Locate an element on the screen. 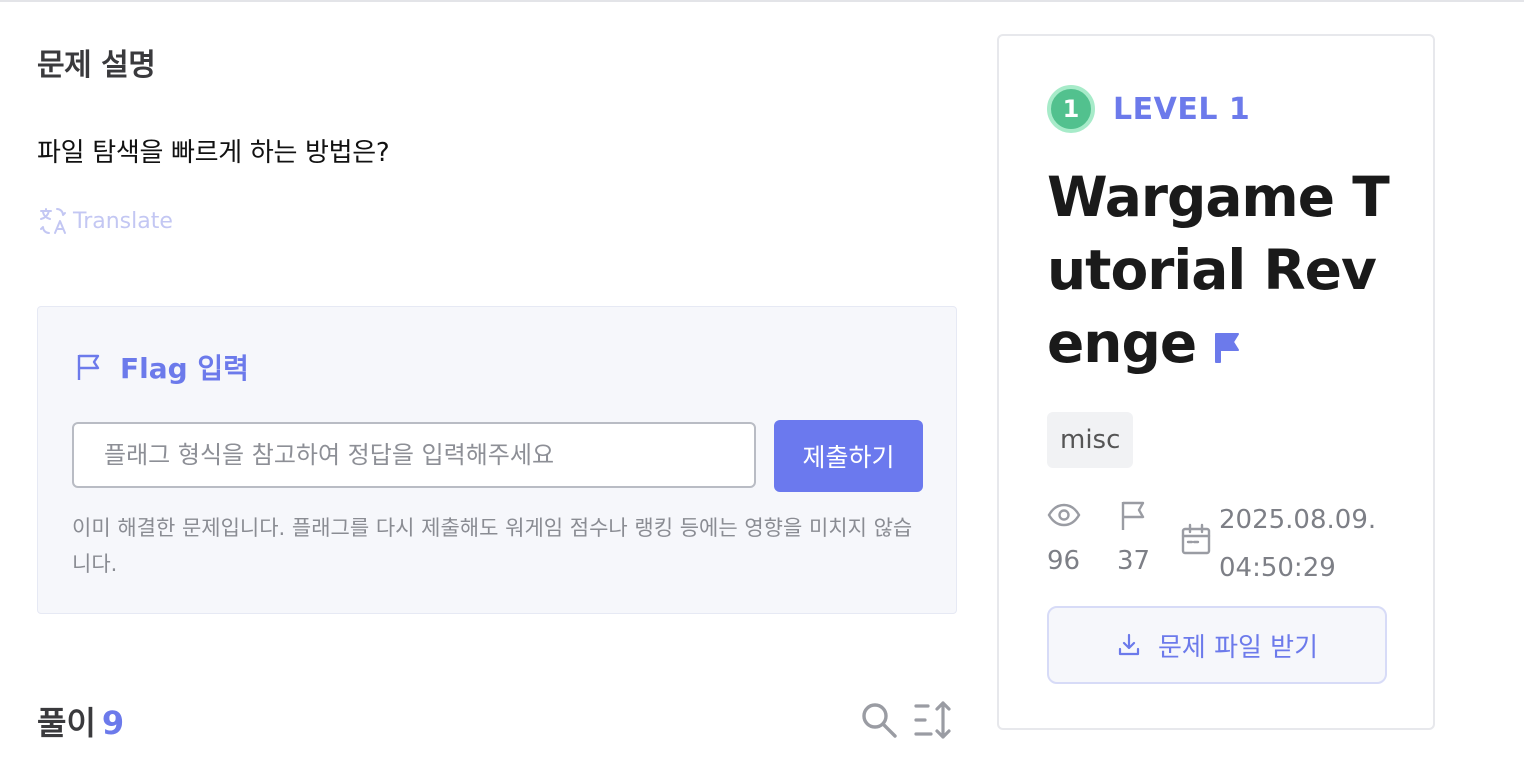 The height and width of the screenshot is (760, 1524). solutions-heading: 풀이 9 is located at coordinates (80, 721).